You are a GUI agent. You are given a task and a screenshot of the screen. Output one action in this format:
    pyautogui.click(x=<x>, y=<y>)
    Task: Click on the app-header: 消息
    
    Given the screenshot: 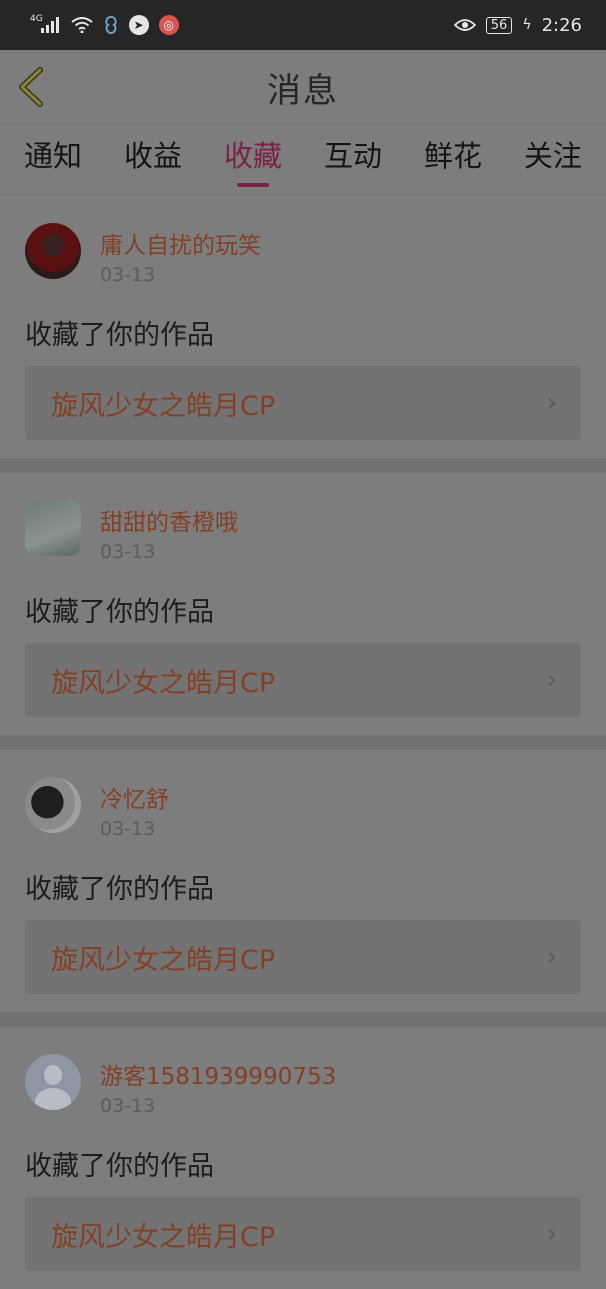 What is the action you would take?
    pyautogui.click(x=303, y=87)
    